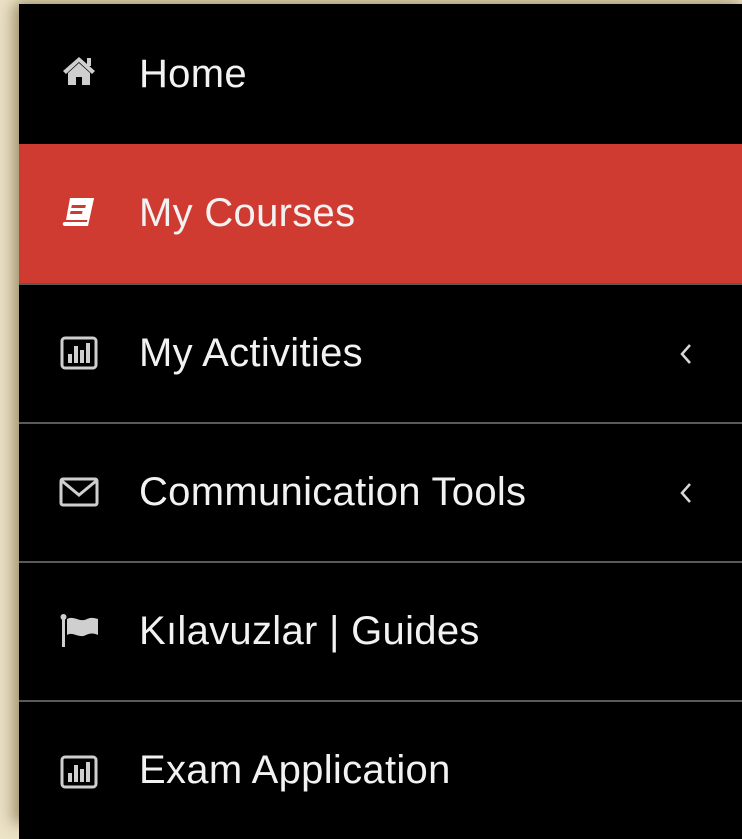  What do you see at coordinates (193, 73) in the screenshot?
I see `sidebar-item-label: Home` at bounding box center [193, 73].